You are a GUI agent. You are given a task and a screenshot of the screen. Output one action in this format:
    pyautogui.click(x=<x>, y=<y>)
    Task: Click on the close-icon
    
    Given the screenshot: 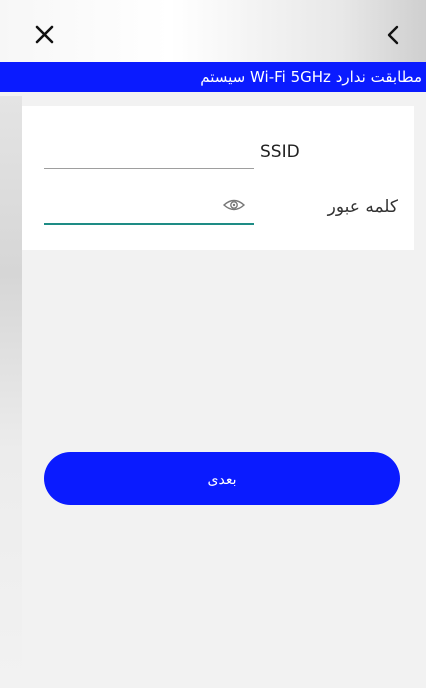 What is the action you would take?
    pyautogui.click(x=44, y=34)
    